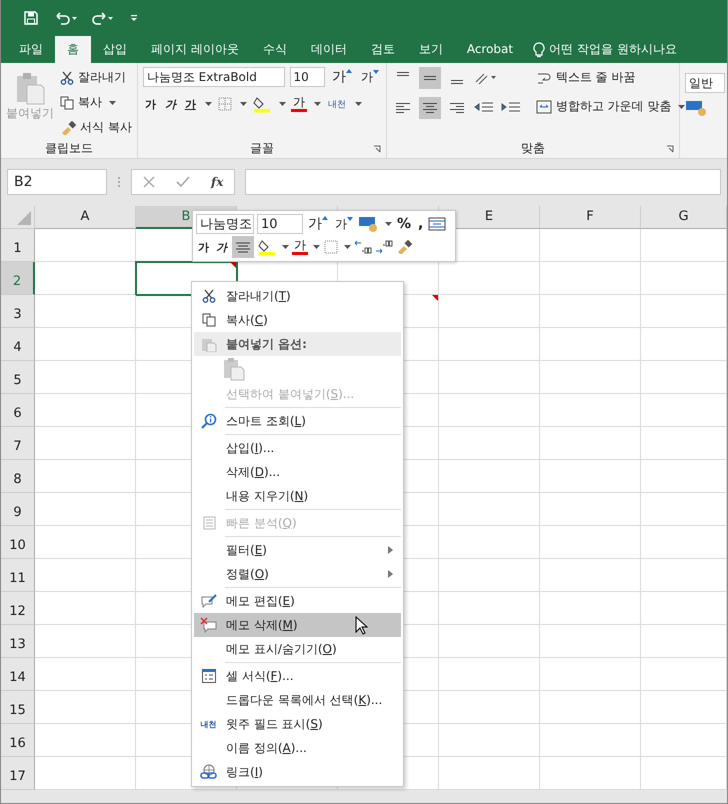  Describe the element at coordinates (18, 443) in the screenshot. I see `row-header: 7` at that location.